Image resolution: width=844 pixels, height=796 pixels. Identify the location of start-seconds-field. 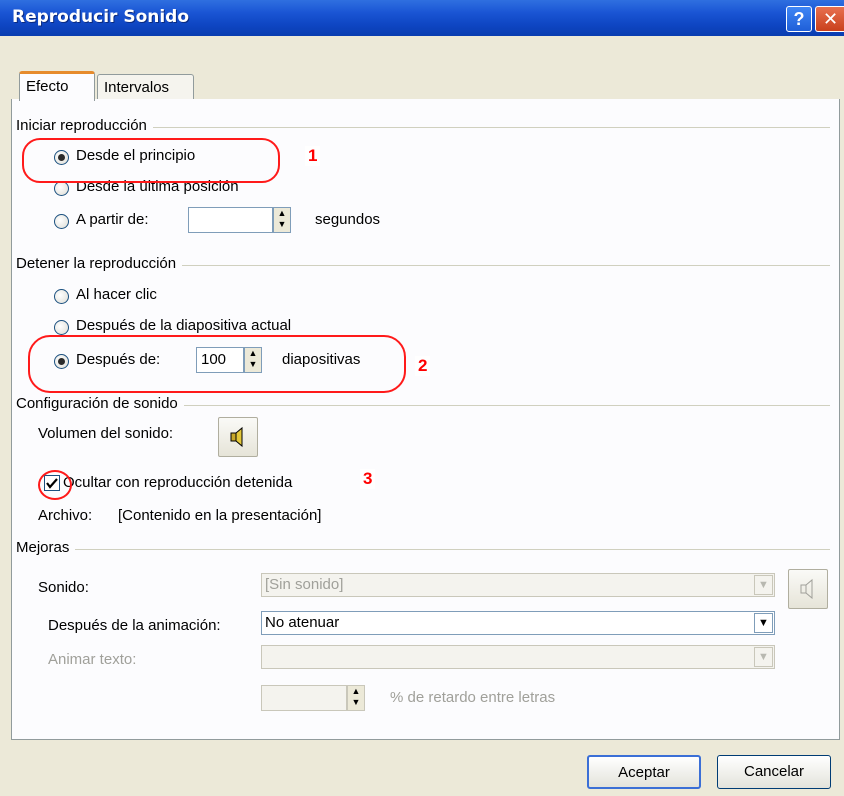
(230, 220).